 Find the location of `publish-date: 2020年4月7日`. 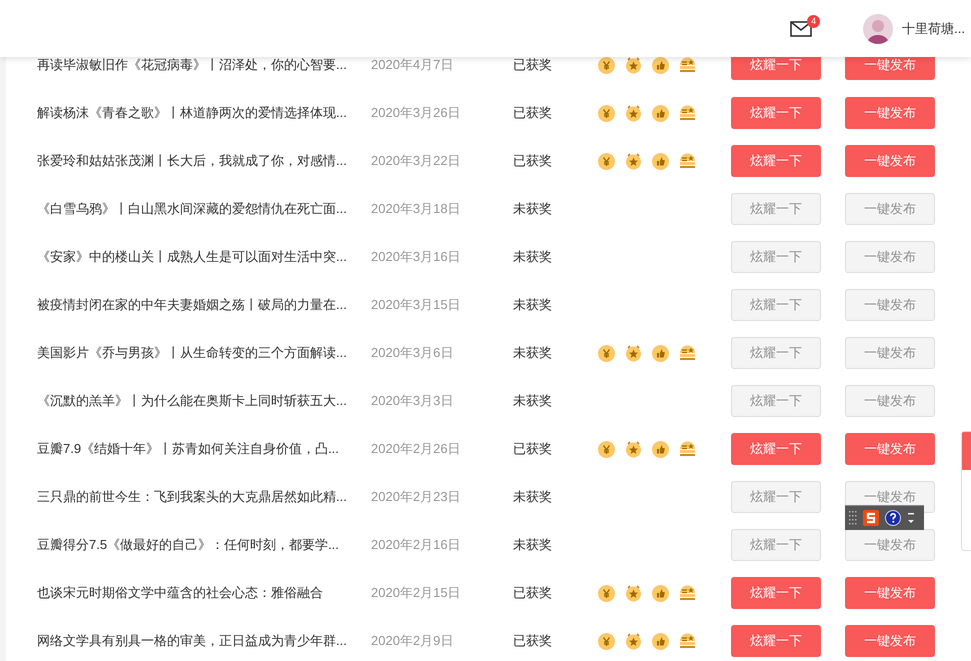

publish-date: 2020年4月7日 is located at coordinates (412, 65).